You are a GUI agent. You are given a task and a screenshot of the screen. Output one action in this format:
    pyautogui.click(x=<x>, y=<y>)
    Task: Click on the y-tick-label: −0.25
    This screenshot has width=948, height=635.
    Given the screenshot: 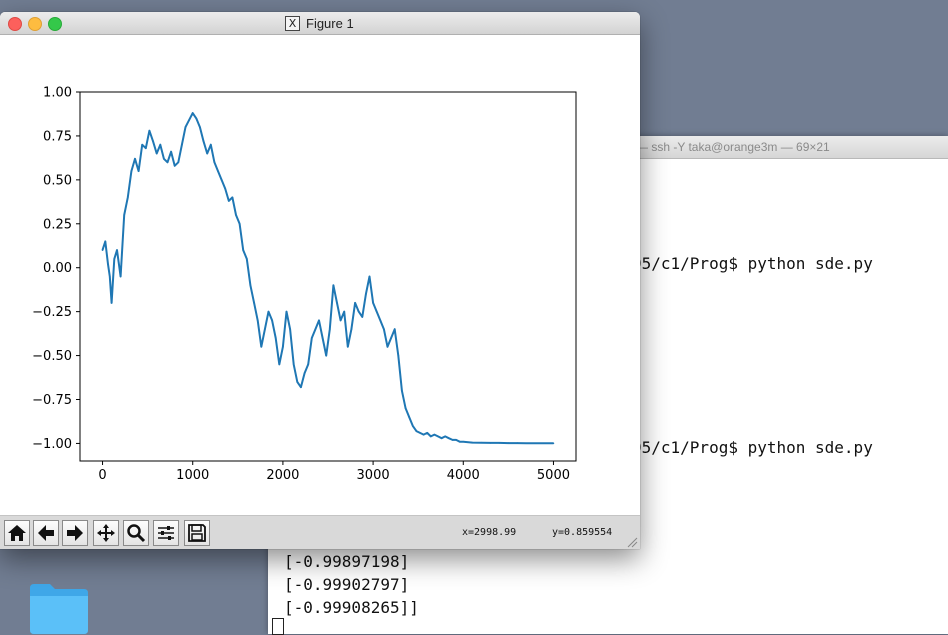 What is the action you would take?
    pyautogui.click(x=52, y=312)
    